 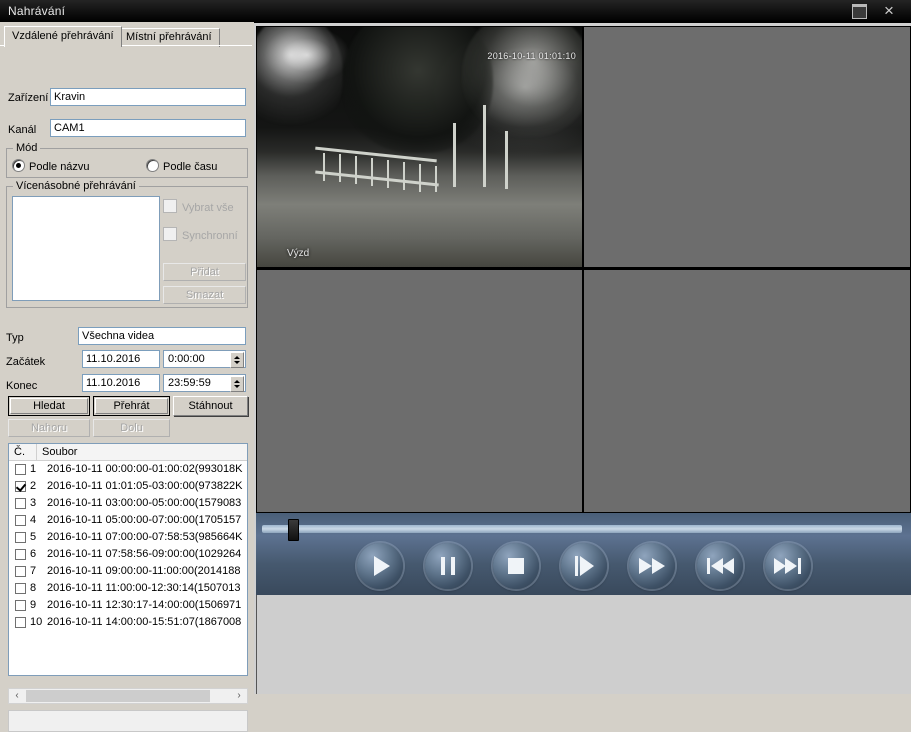 What do you see at coordinates (33, 537) in the screenshot?
I see `row-number: 5` at bounding box center [33, 537].